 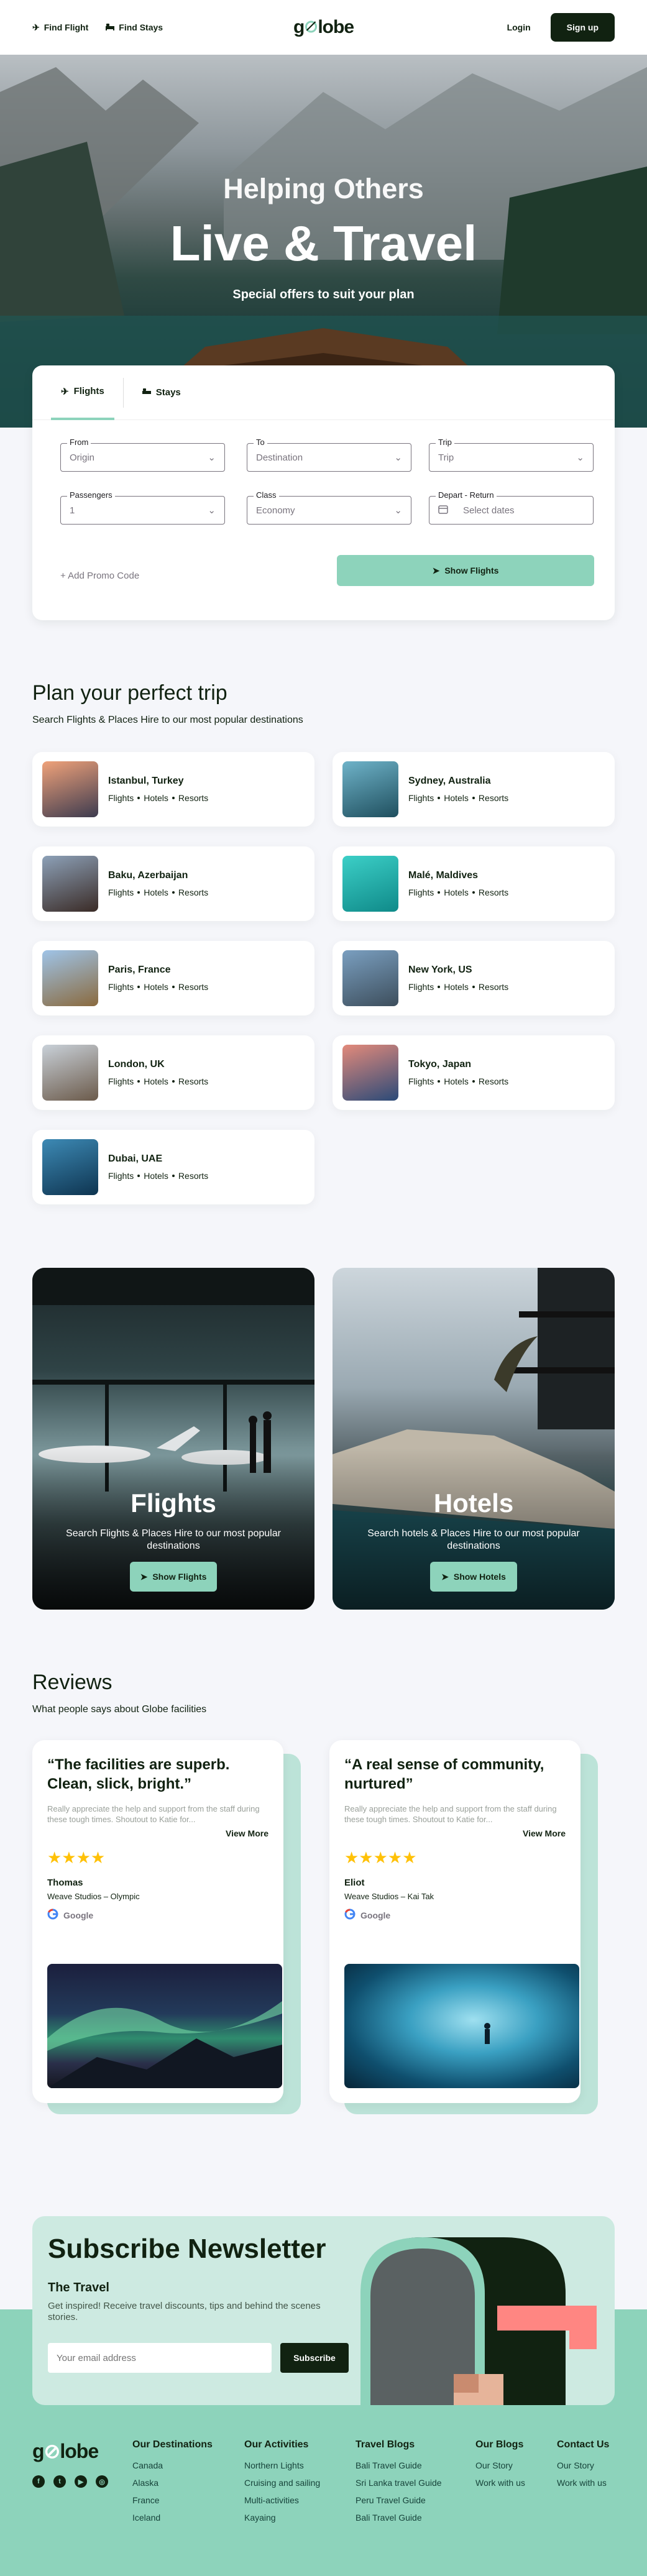 What do you see at coordinates (141, 27) in the screenshot?
I see `find-stays-label: Find Stays` at bounding box center [141, 27].